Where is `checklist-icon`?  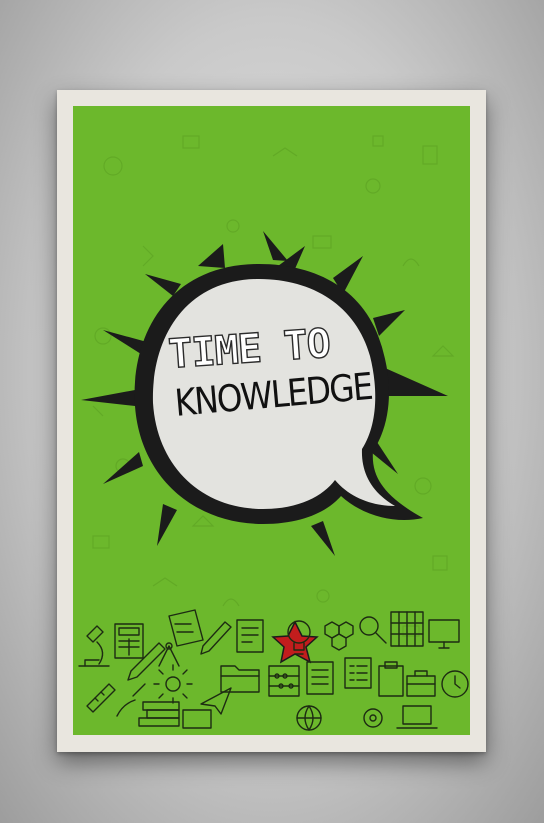
checklist-icon is located at coordinates (358, 673).